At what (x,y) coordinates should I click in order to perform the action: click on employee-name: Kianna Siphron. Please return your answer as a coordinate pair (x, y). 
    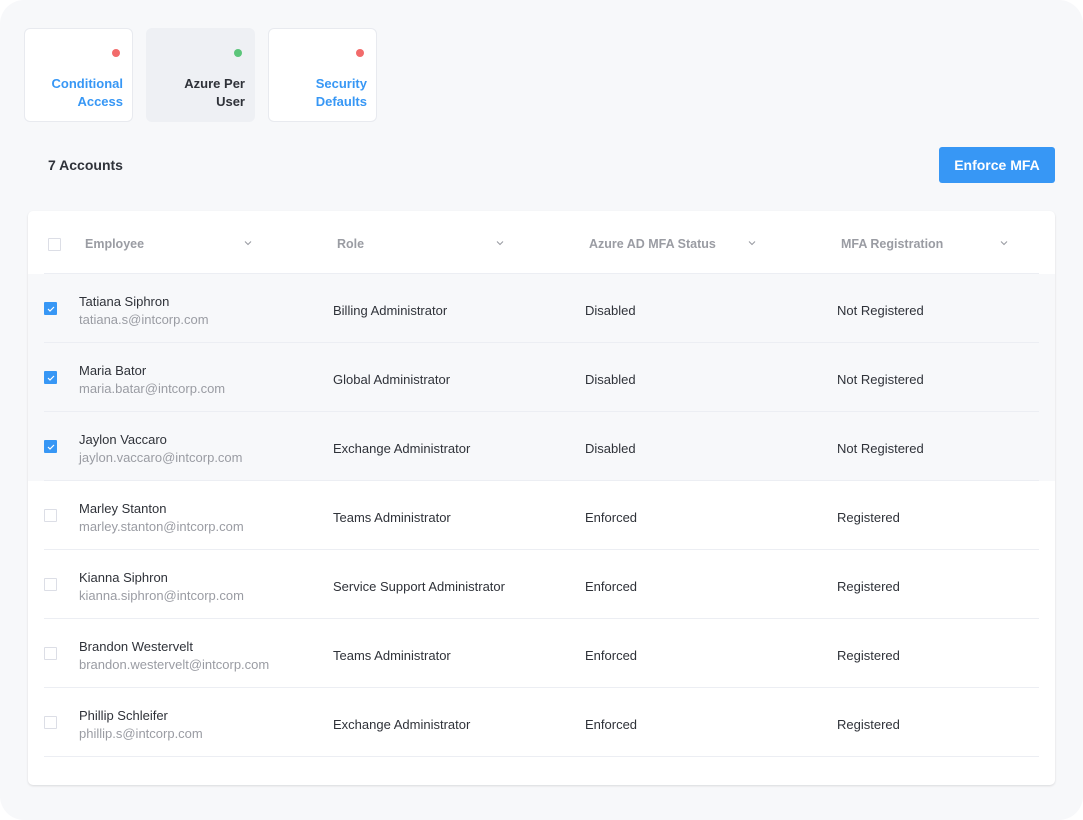
    Looking at the image, I should click on (123, 577).